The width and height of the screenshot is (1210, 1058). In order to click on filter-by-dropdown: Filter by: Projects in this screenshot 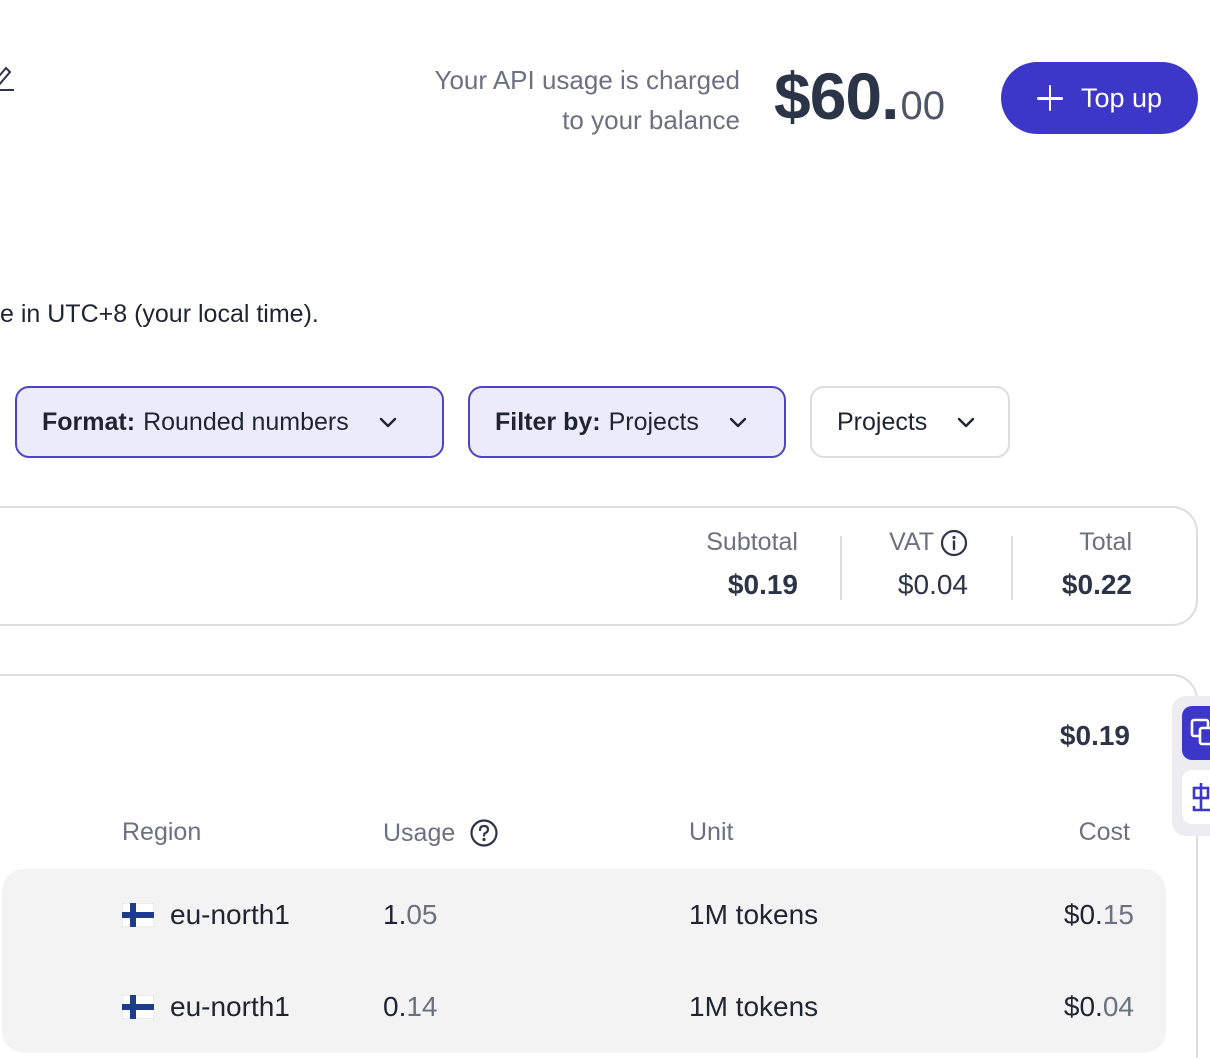, I will do `click(627, 422)`.